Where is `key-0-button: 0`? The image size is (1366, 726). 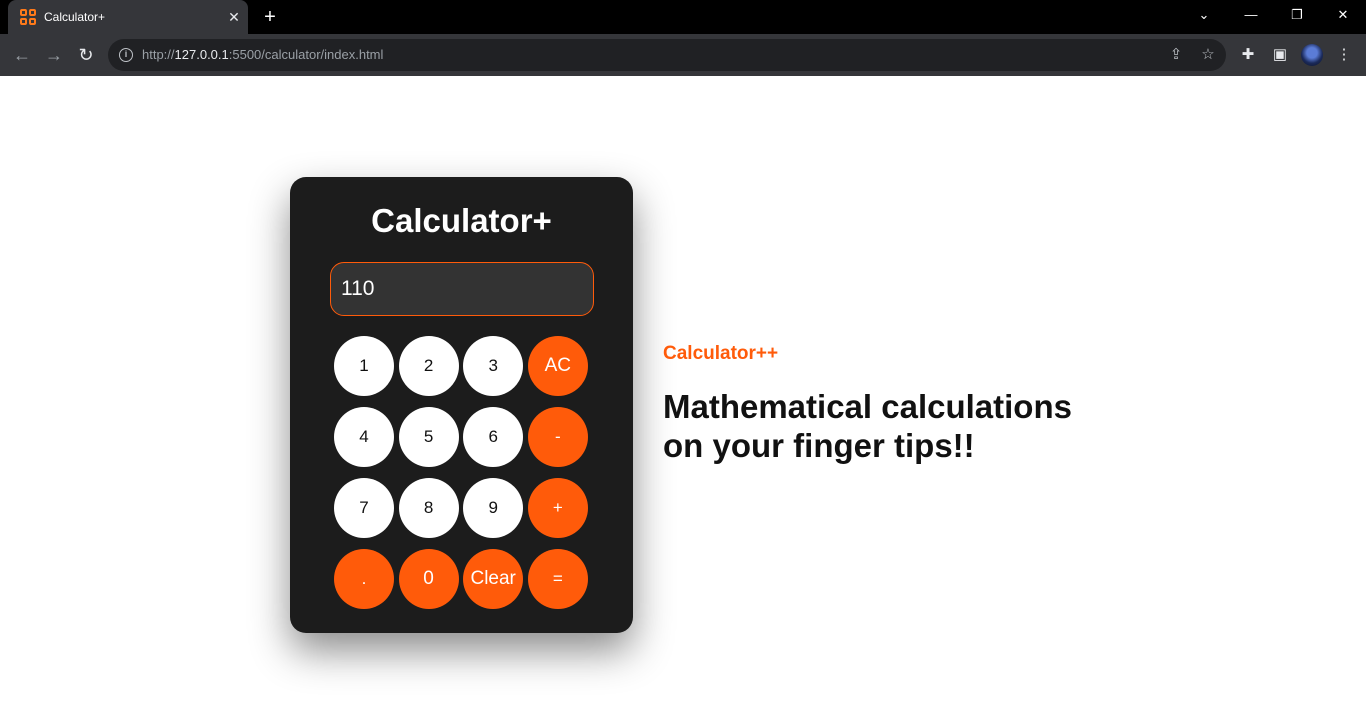
key-0-button: 0 is located at coordinates (428, 579).